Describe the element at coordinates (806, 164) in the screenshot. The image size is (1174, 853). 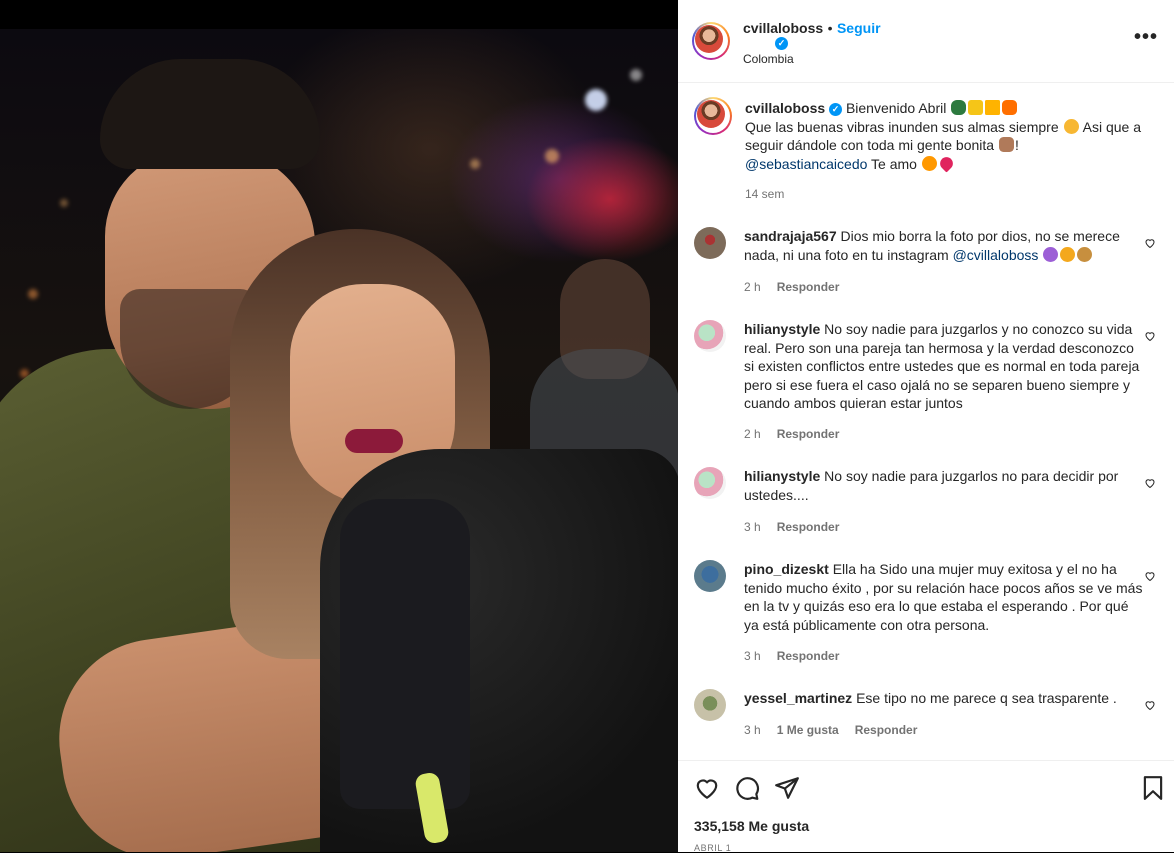
I see `caption-mention: @sebastiancaicedo` at that location.